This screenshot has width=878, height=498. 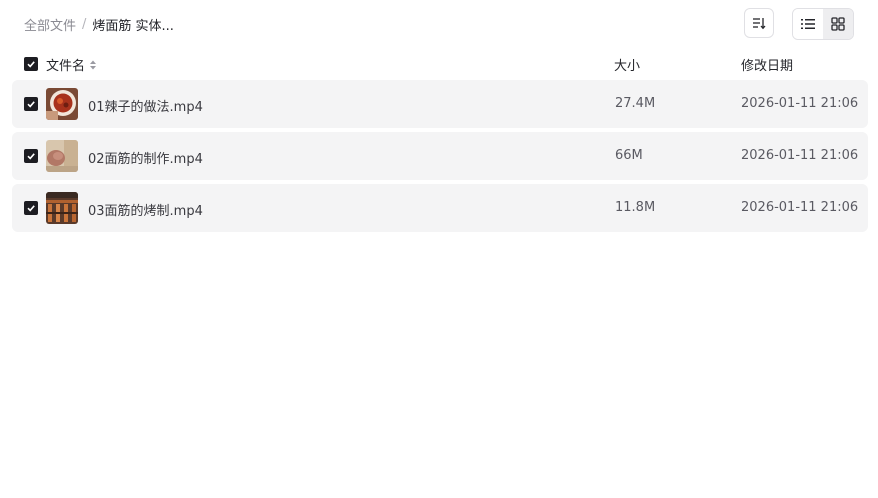 I want to click on file-size: 66M, so click(x=629, y=155).